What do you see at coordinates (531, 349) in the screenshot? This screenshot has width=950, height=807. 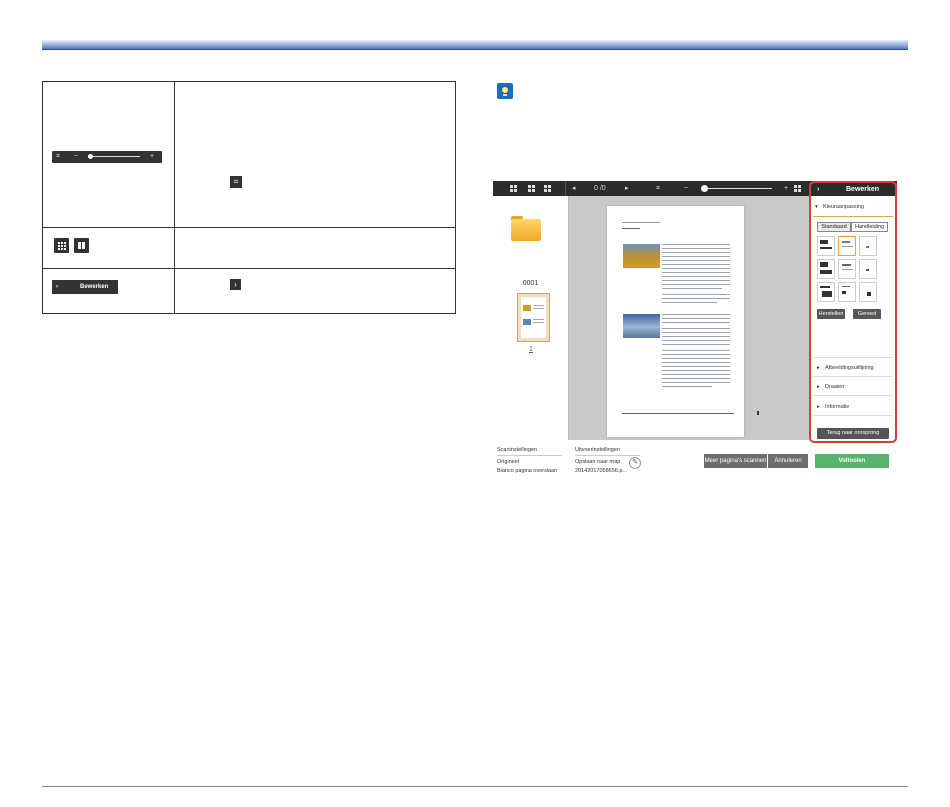 I see `page-number: 1` at bounding box center [531, 349].